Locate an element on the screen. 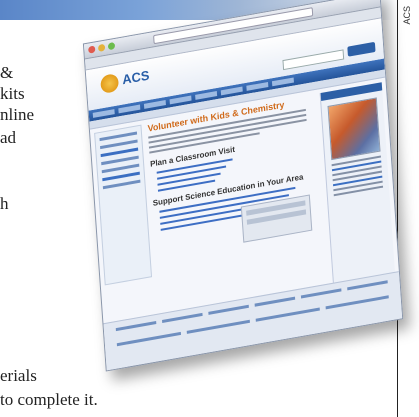 This screenshot has width=419, height=417. photo-credit: ACS is located at coordinates (407, 15).